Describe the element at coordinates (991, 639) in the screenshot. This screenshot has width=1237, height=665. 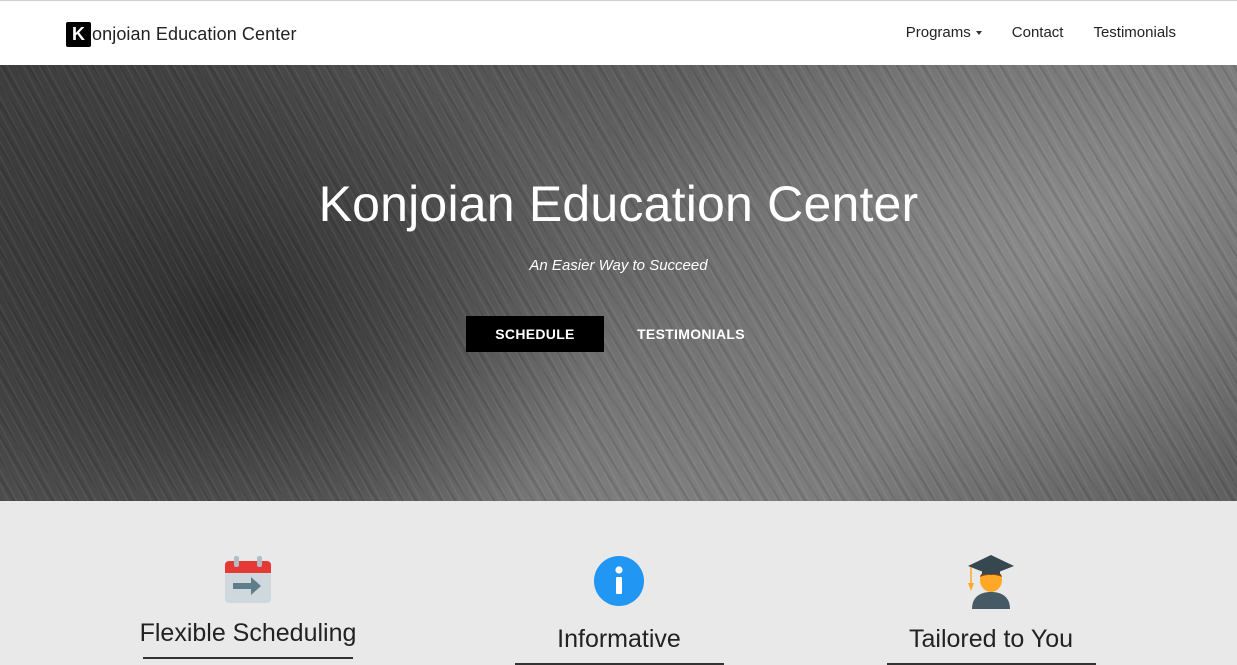
I see `feature-title: Tailored to You` at that location.